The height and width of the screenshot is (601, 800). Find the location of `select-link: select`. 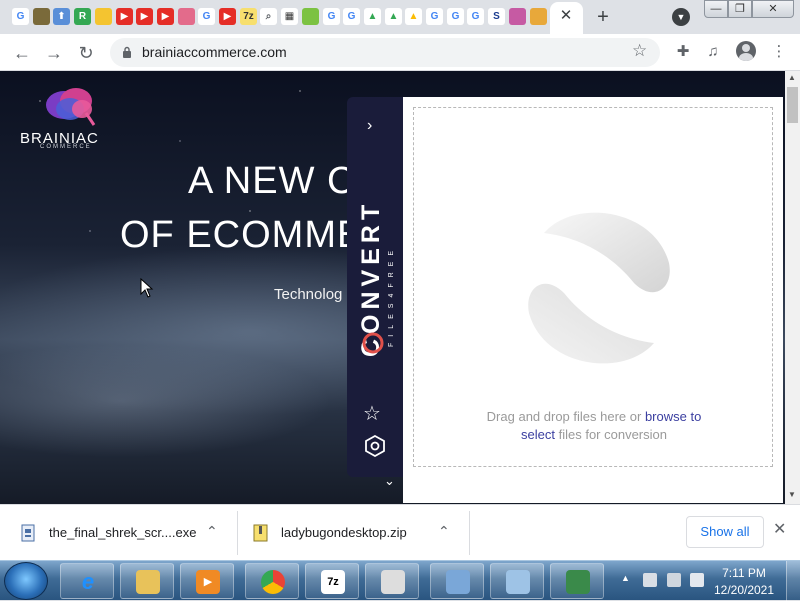

select-link: select is located at coordinates (538, 434).